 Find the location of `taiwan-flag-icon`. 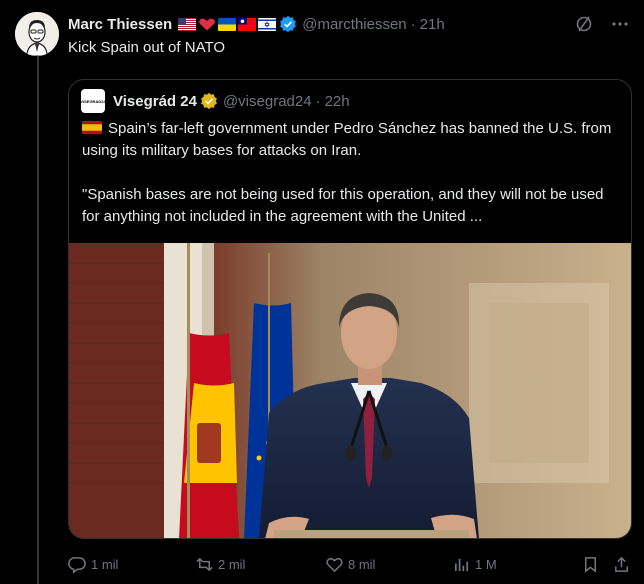

taiwan-flag-icon is located at coordinates (247, 24).